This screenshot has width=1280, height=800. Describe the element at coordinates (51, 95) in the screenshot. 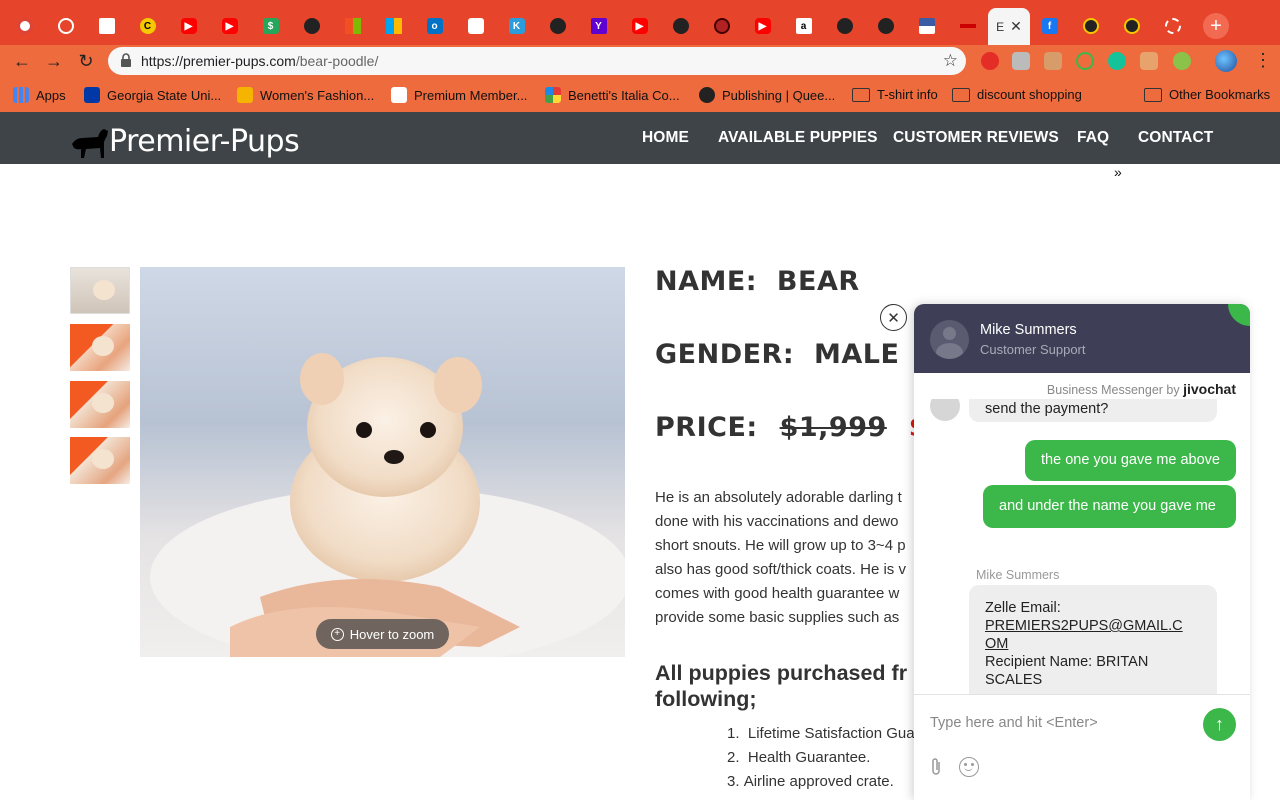

I see `bookmark-label: Apps` at that location.